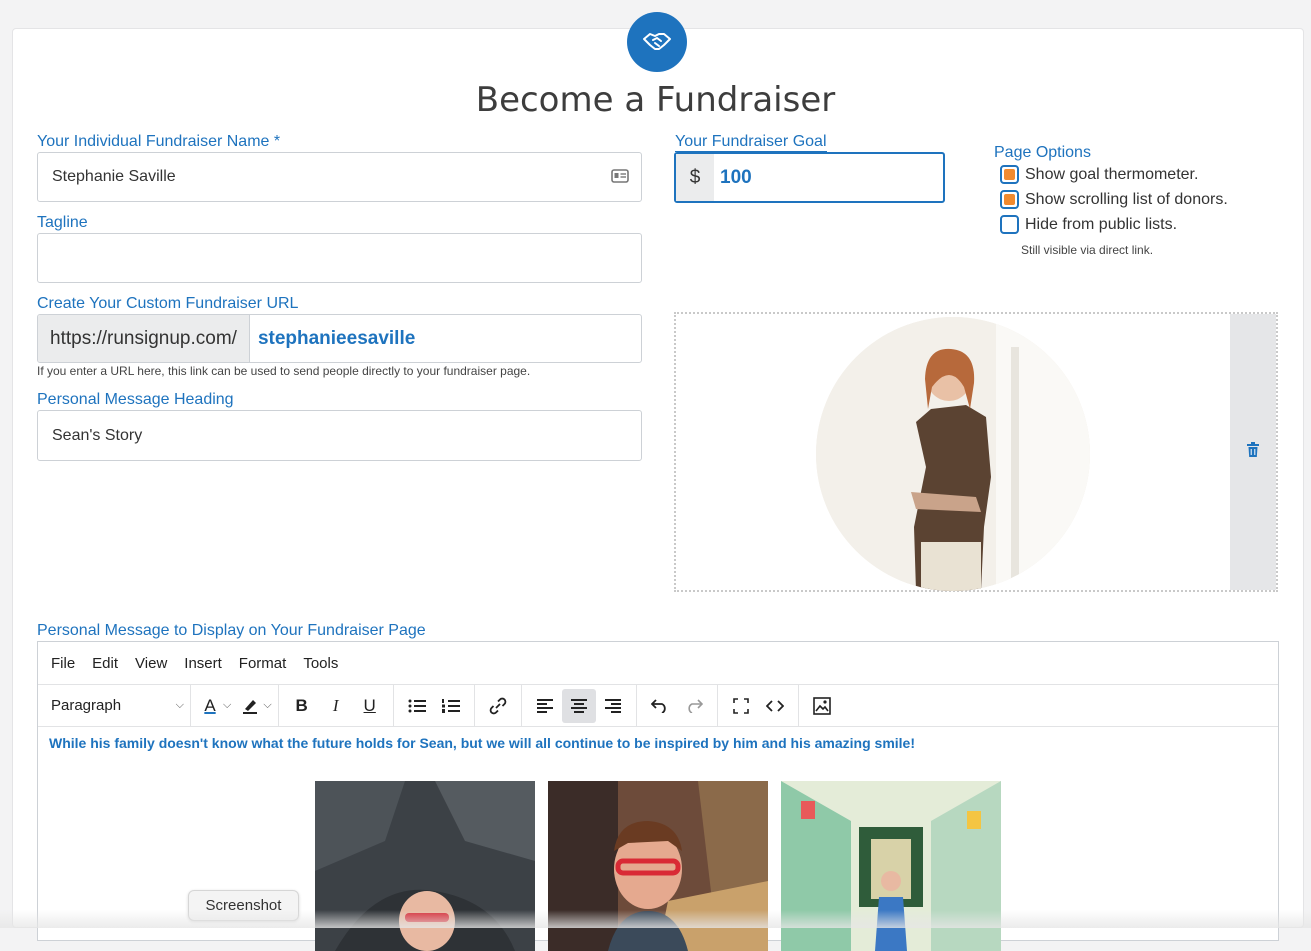 The height and width of the screenshot is (951, 1311). I want to click on align-group, so click(579, 705).